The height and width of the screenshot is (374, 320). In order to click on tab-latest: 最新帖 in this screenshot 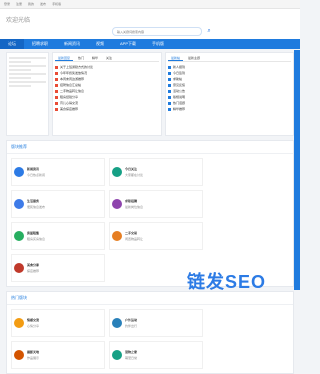, I will do `click(176, 58)`.